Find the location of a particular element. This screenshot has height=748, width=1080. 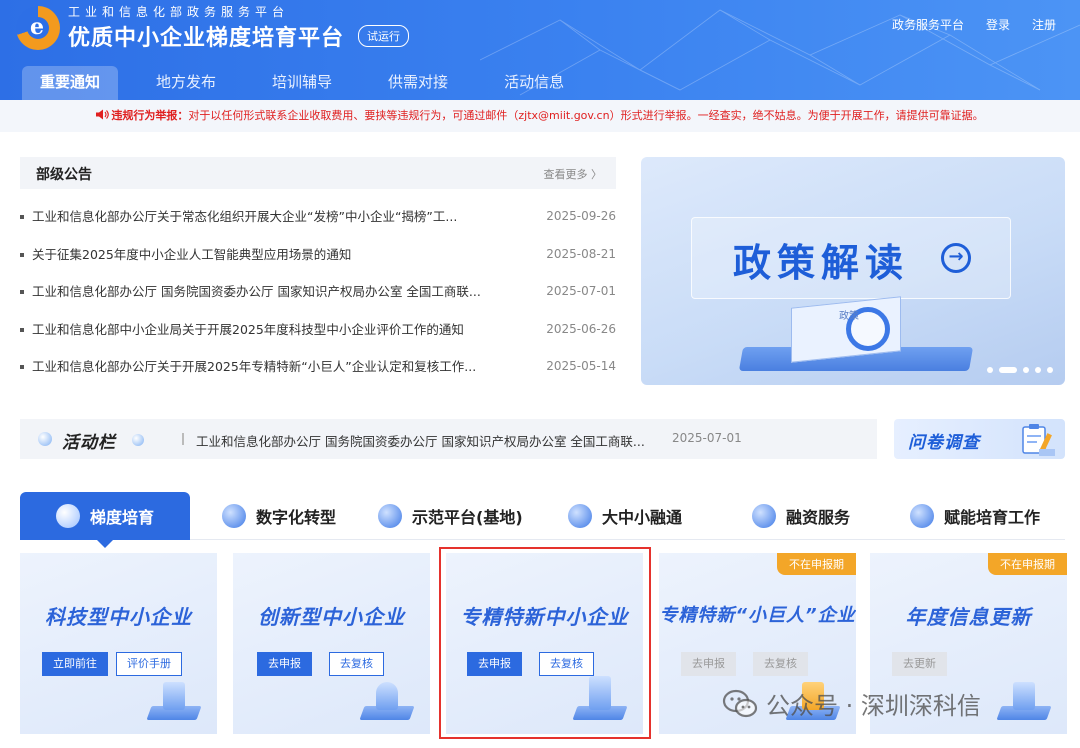

announcement-date: 2025-08-21 is located at coordinates (581, 253).